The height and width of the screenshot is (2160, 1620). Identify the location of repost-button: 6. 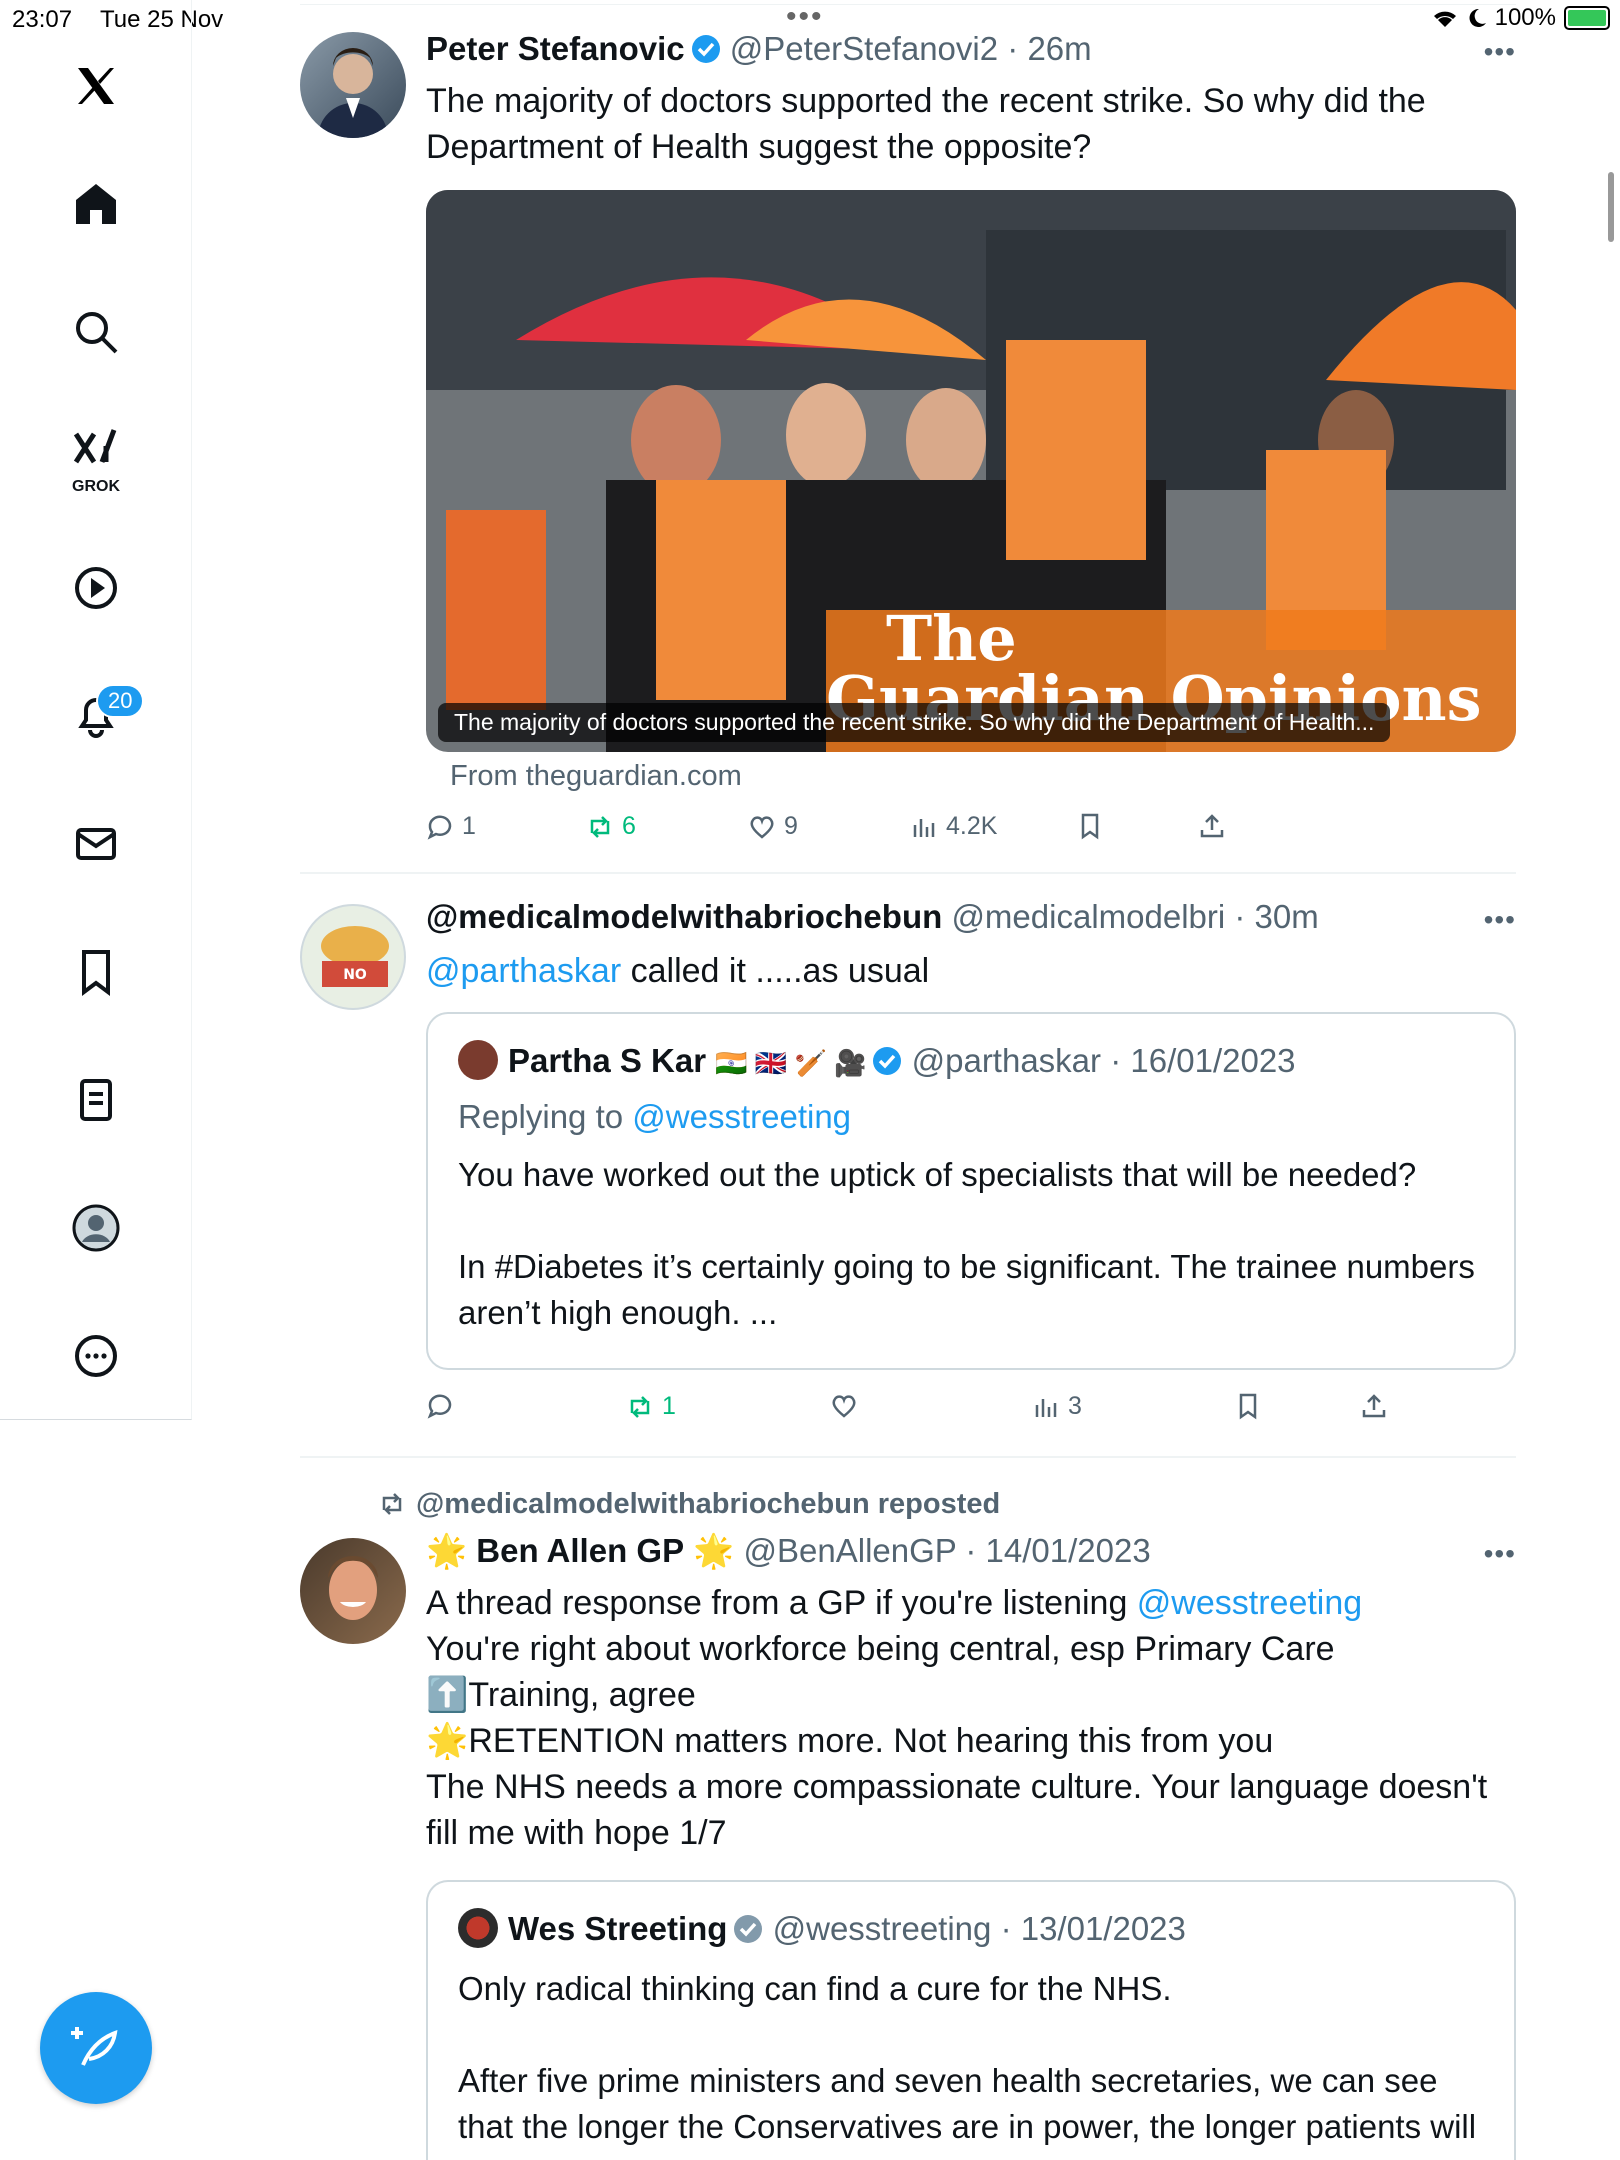
(611, 826).